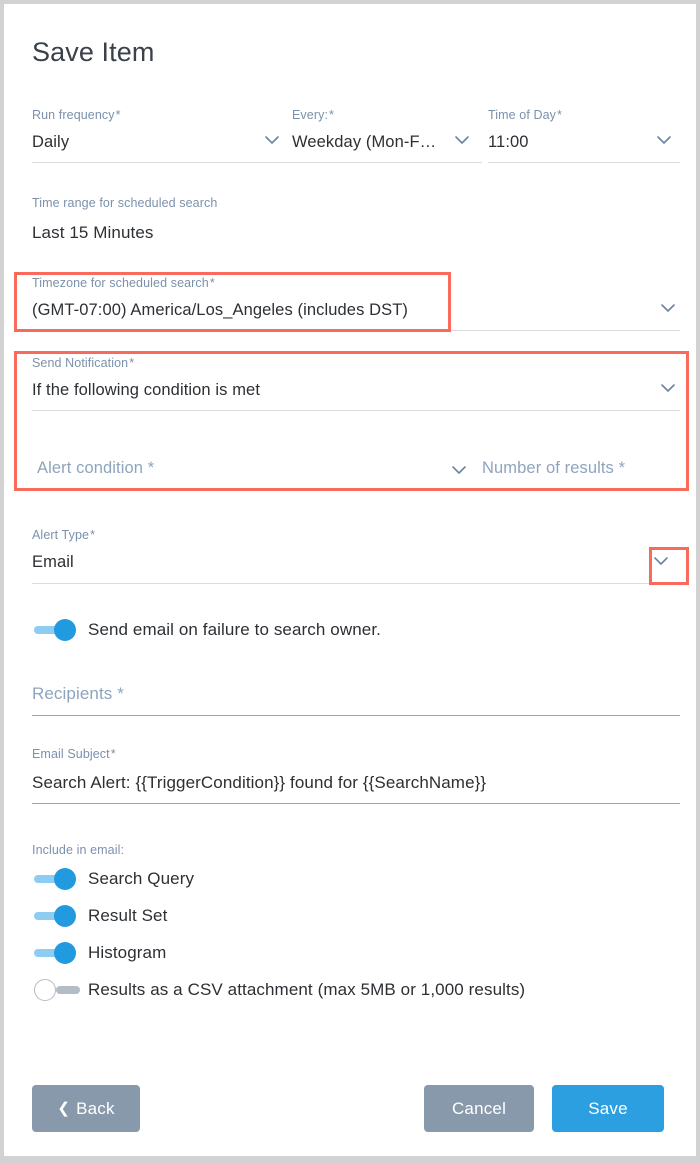 The image size is (700, 1164). What do you see at coordinates (64, 535) in the screenshot?
I see `alert-type-label: Alert Type*` at bounding box center [64, 535].